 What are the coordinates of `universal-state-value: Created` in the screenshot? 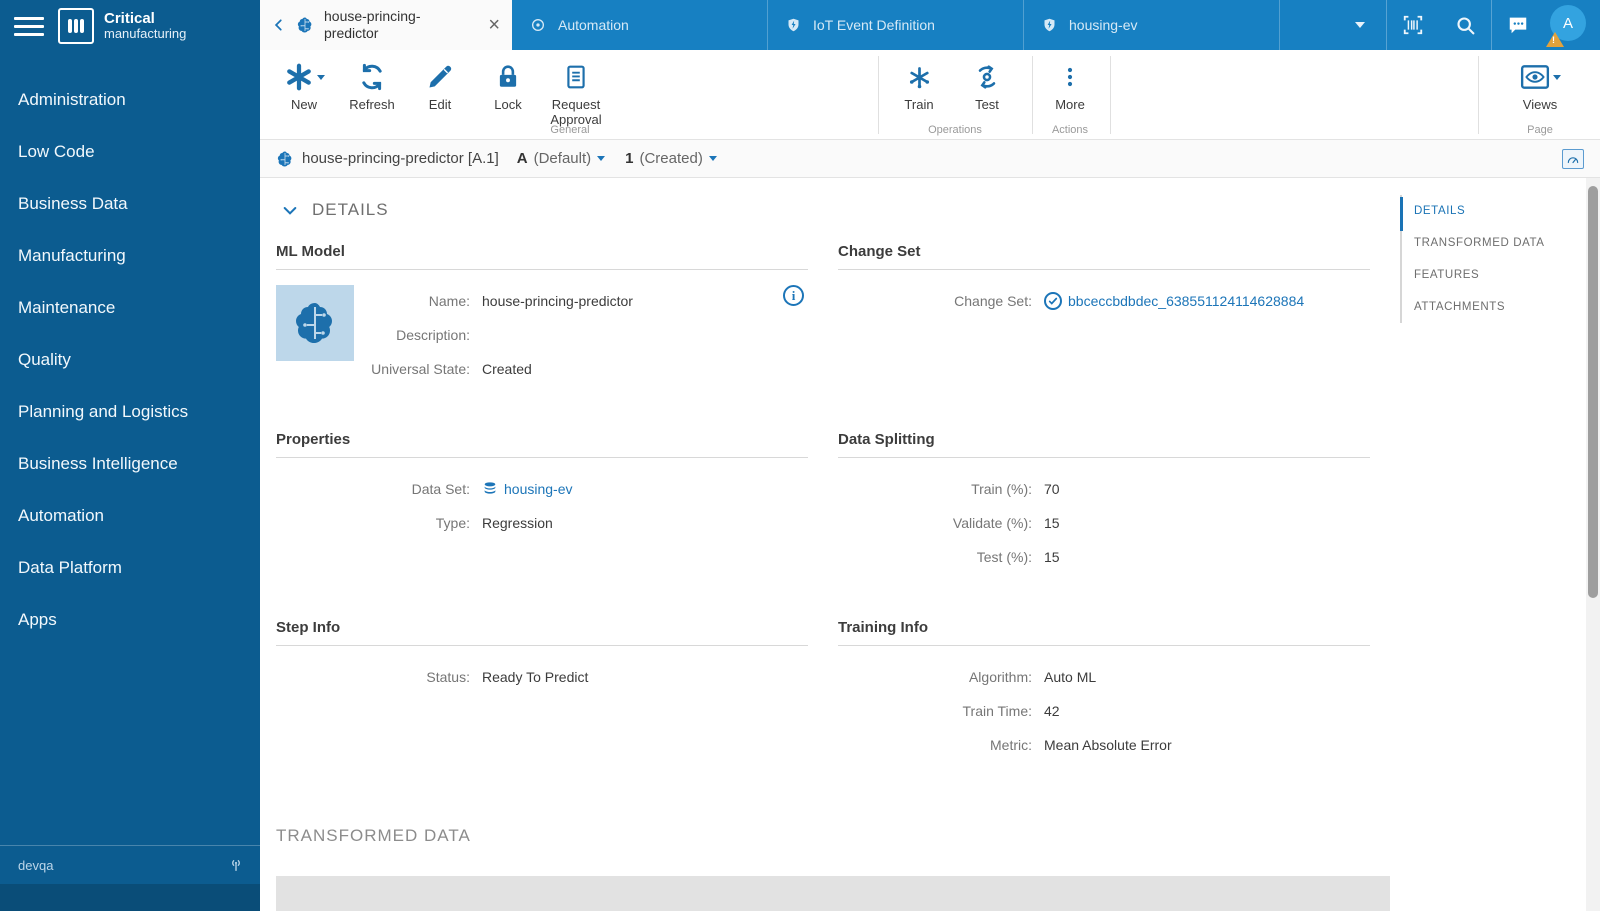 It's located at (507, 369).